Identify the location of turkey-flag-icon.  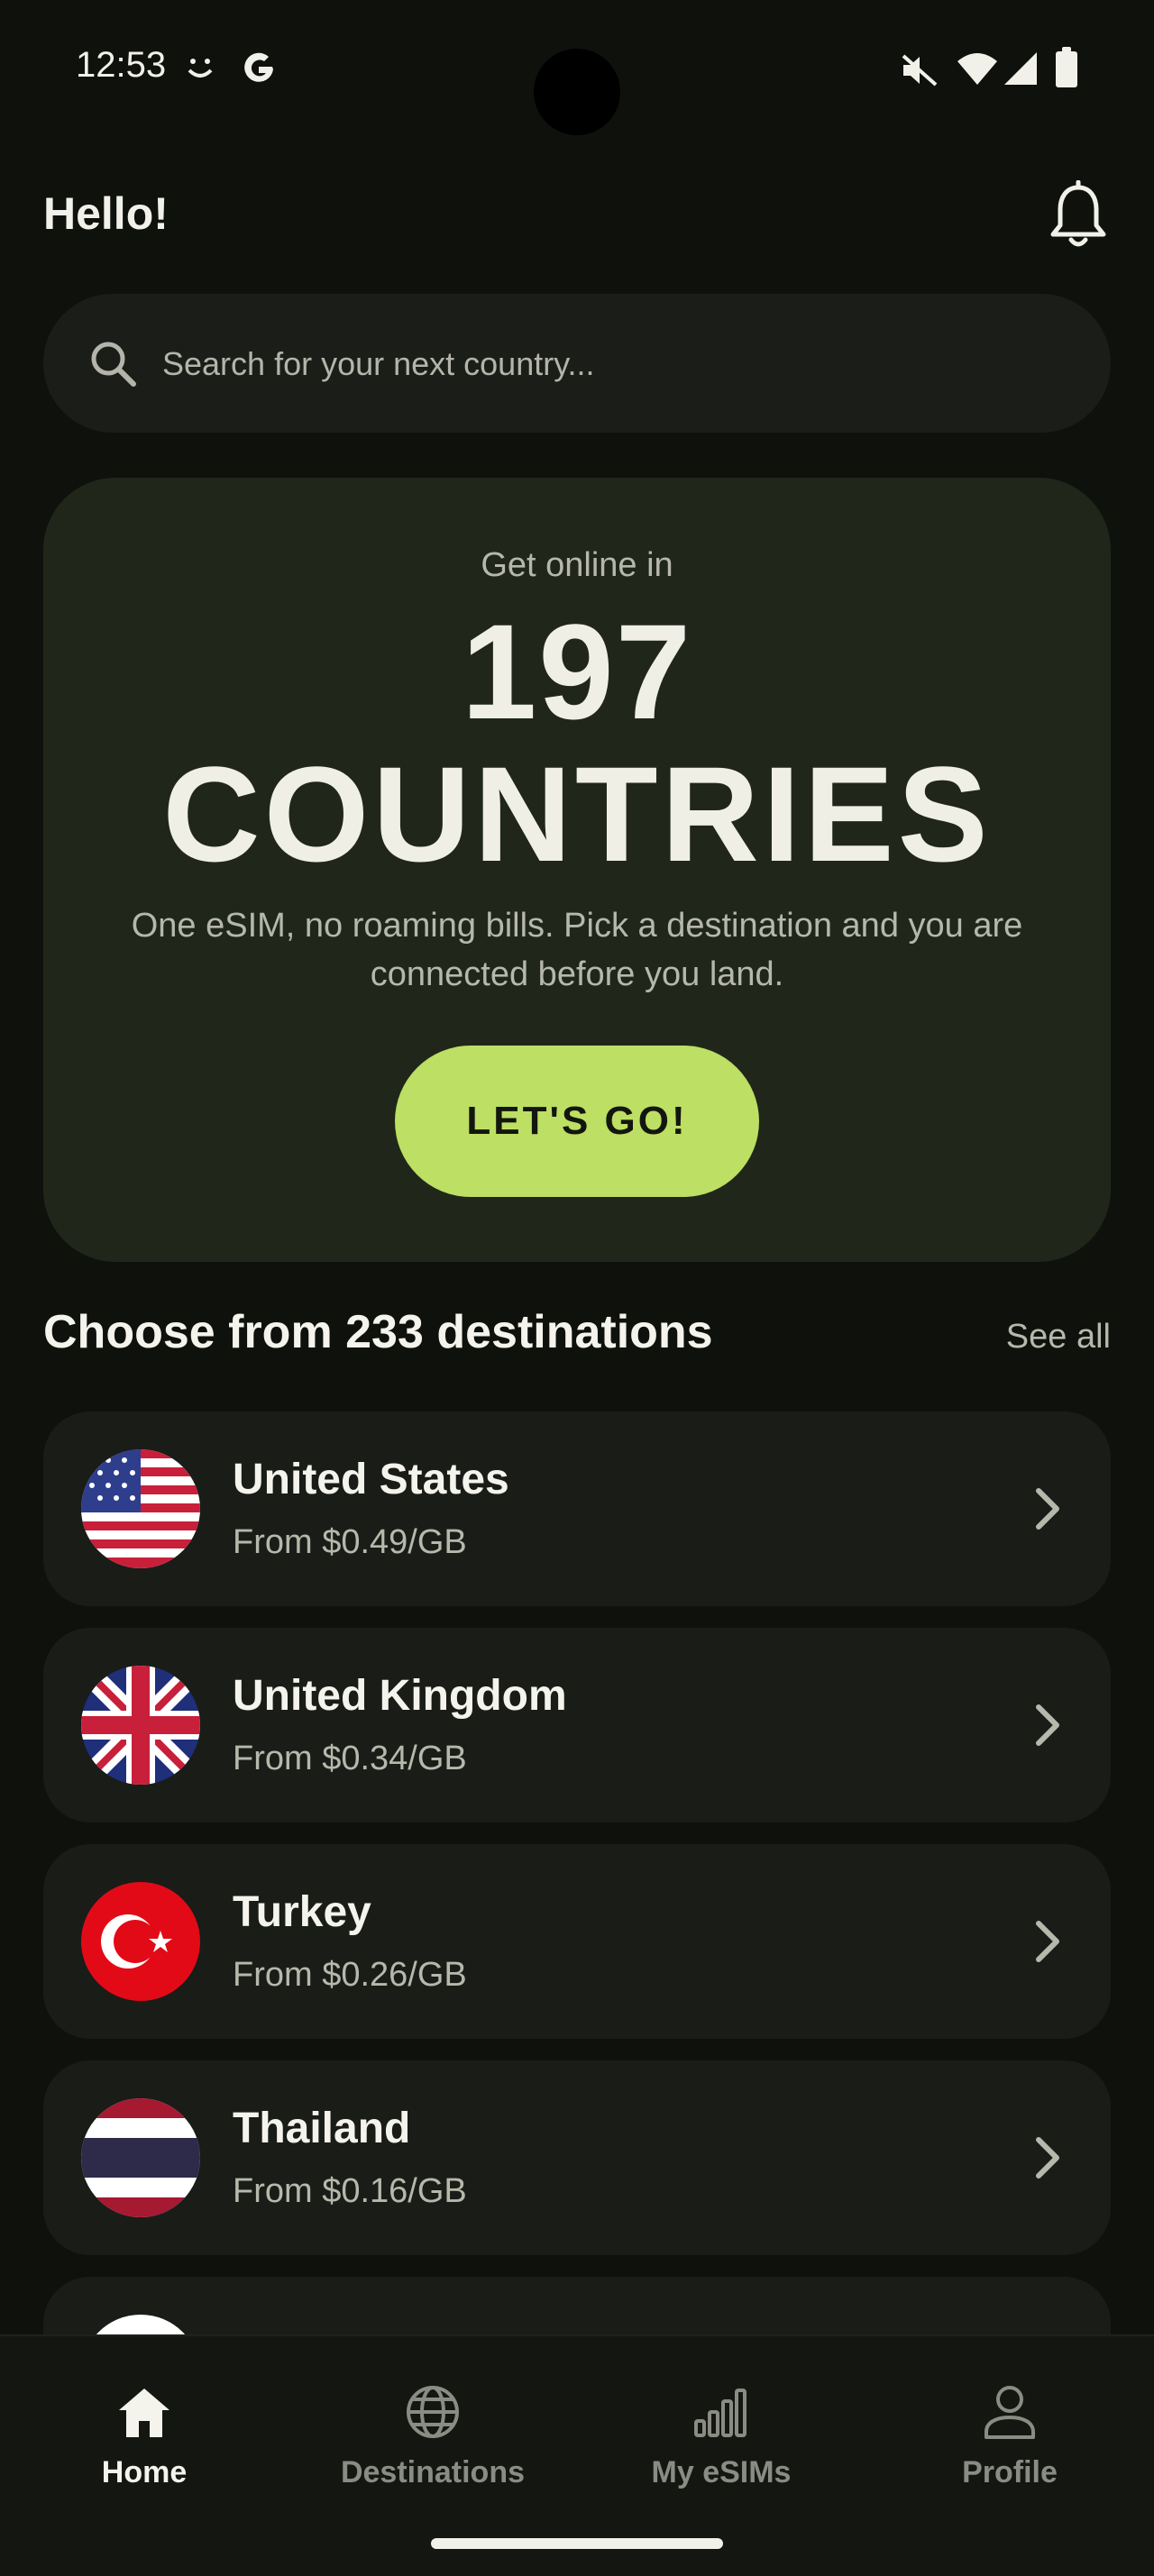
(140, 1941).